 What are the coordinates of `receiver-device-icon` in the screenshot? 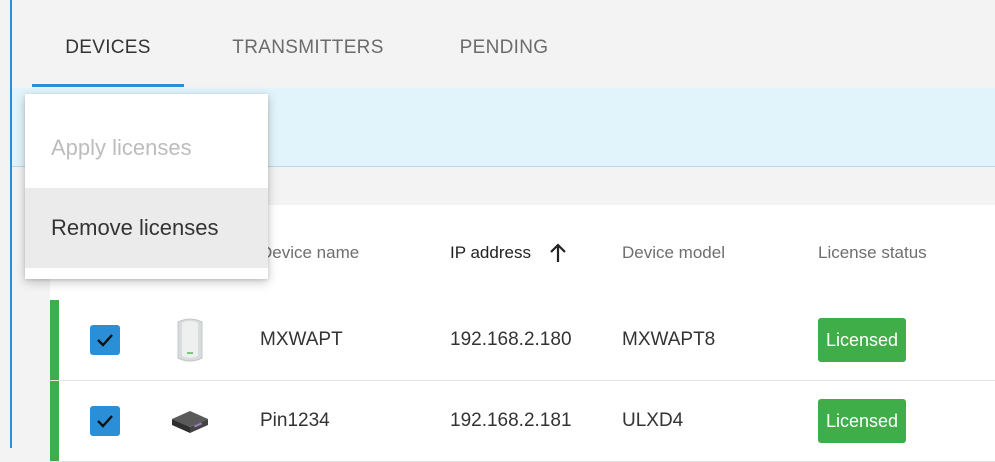 It's located at (190, 421).